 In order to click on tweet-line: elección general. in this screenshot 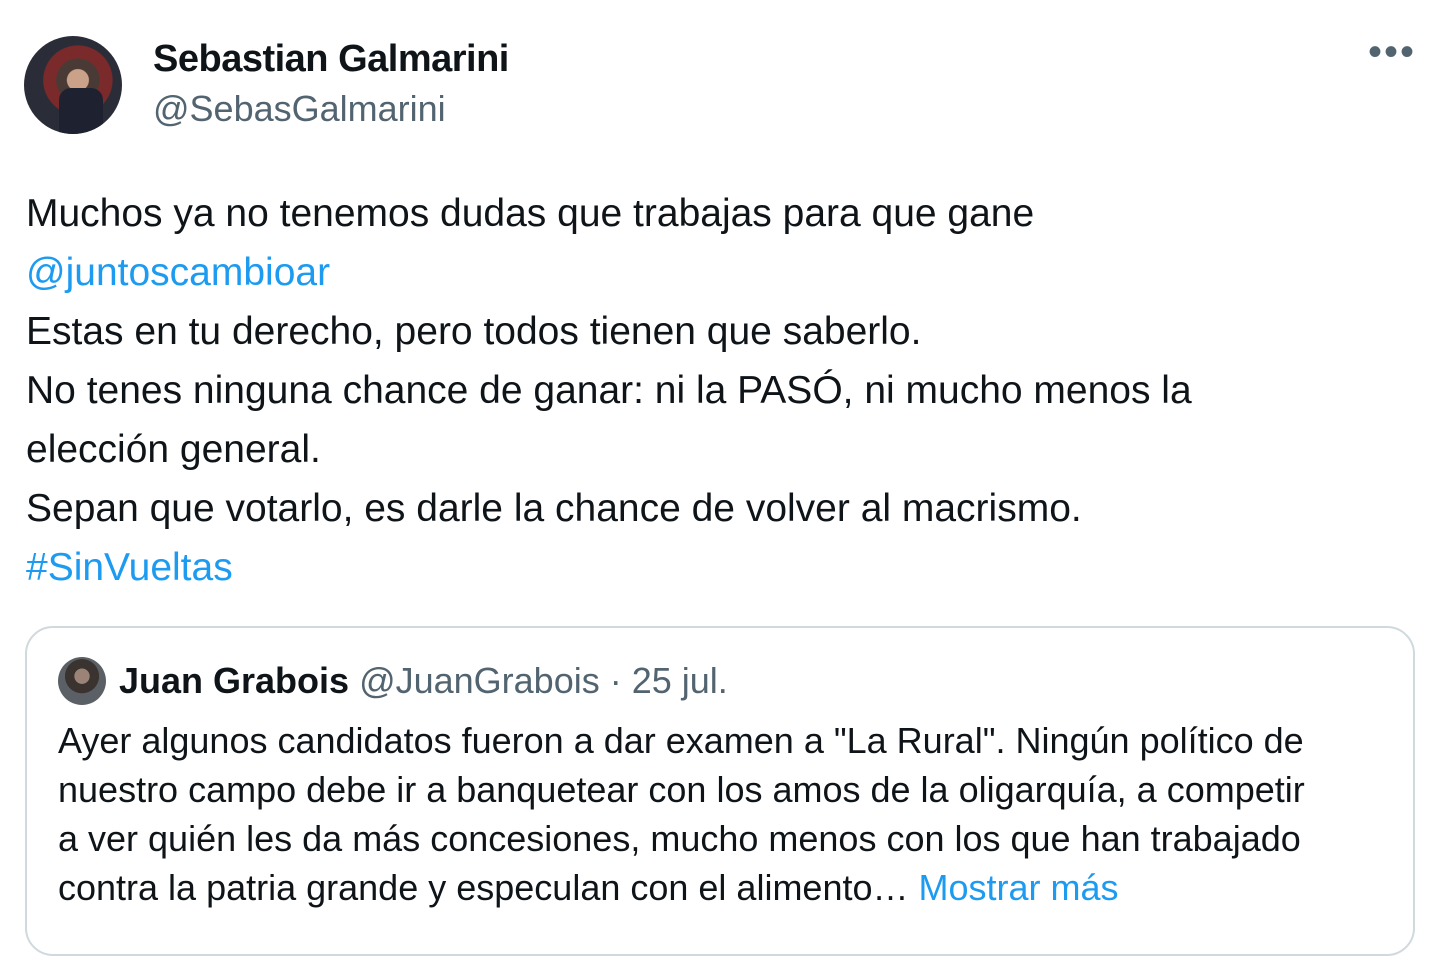, I will do `click(173, 449)`.